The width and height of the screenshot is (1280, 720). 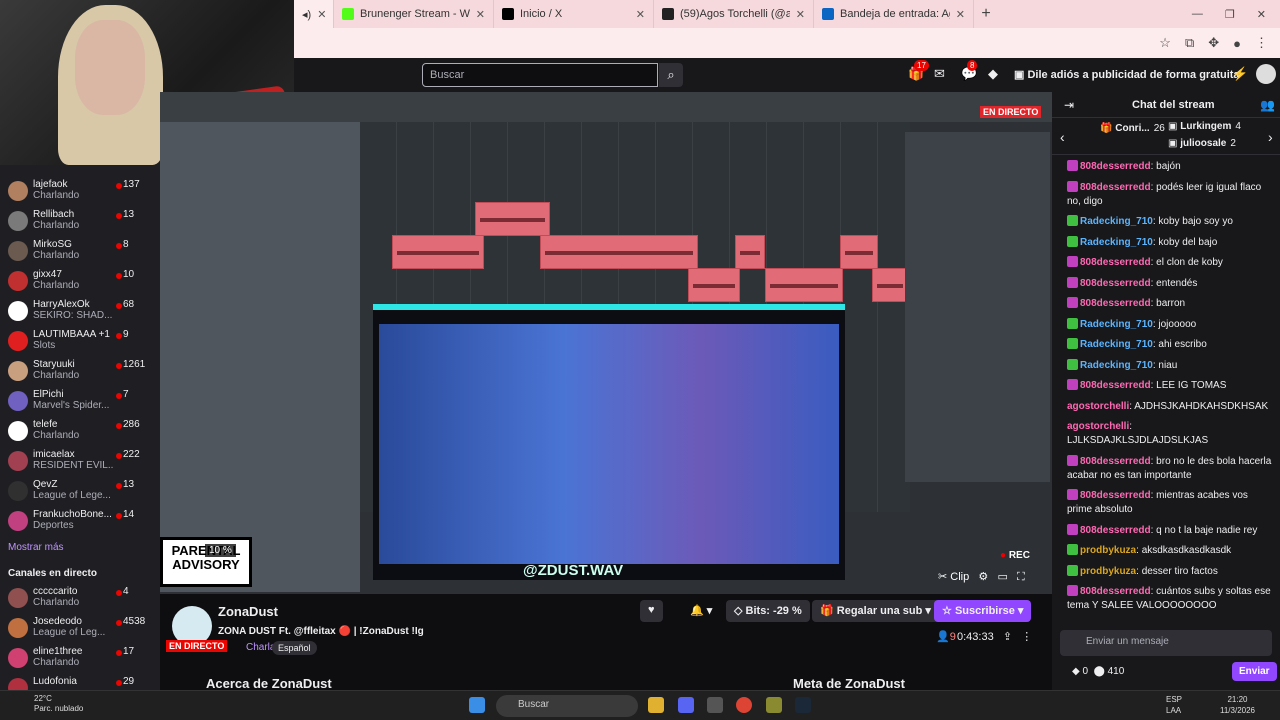 I want to click on profile-avatar: ●, so click(x=1237, y=43).